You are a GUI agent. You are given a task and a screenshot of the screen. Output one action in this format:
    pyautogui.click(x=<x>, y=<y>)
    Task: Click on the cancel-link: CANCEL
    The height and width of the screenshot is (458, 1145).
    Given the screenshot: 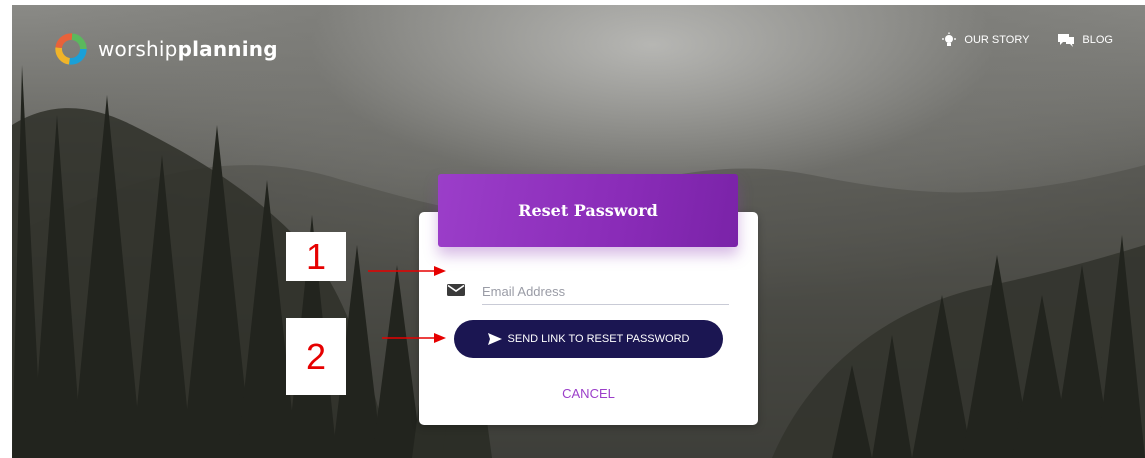 What is the action you would take?
    pyautogui.click(x=588, y=393)
    